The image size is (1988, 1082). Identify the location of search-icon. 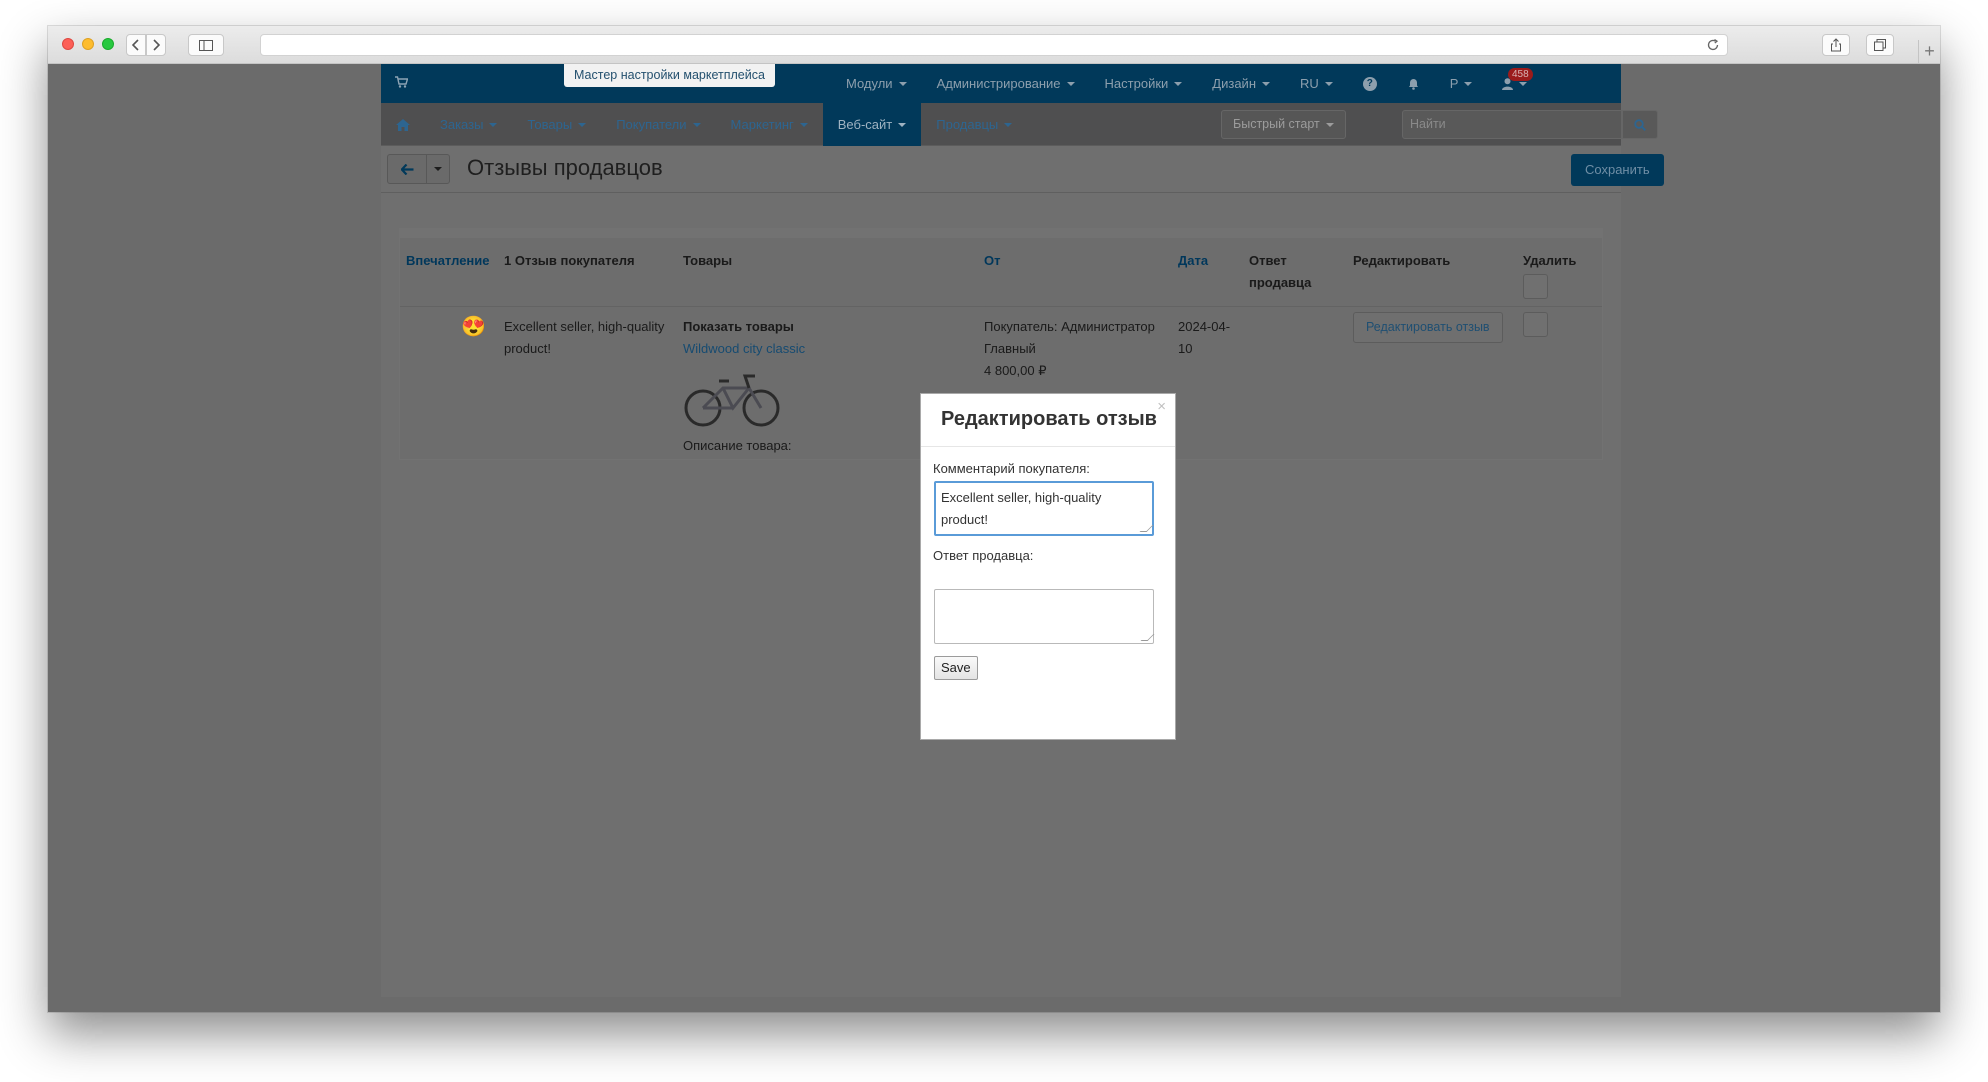
(1640, 124).